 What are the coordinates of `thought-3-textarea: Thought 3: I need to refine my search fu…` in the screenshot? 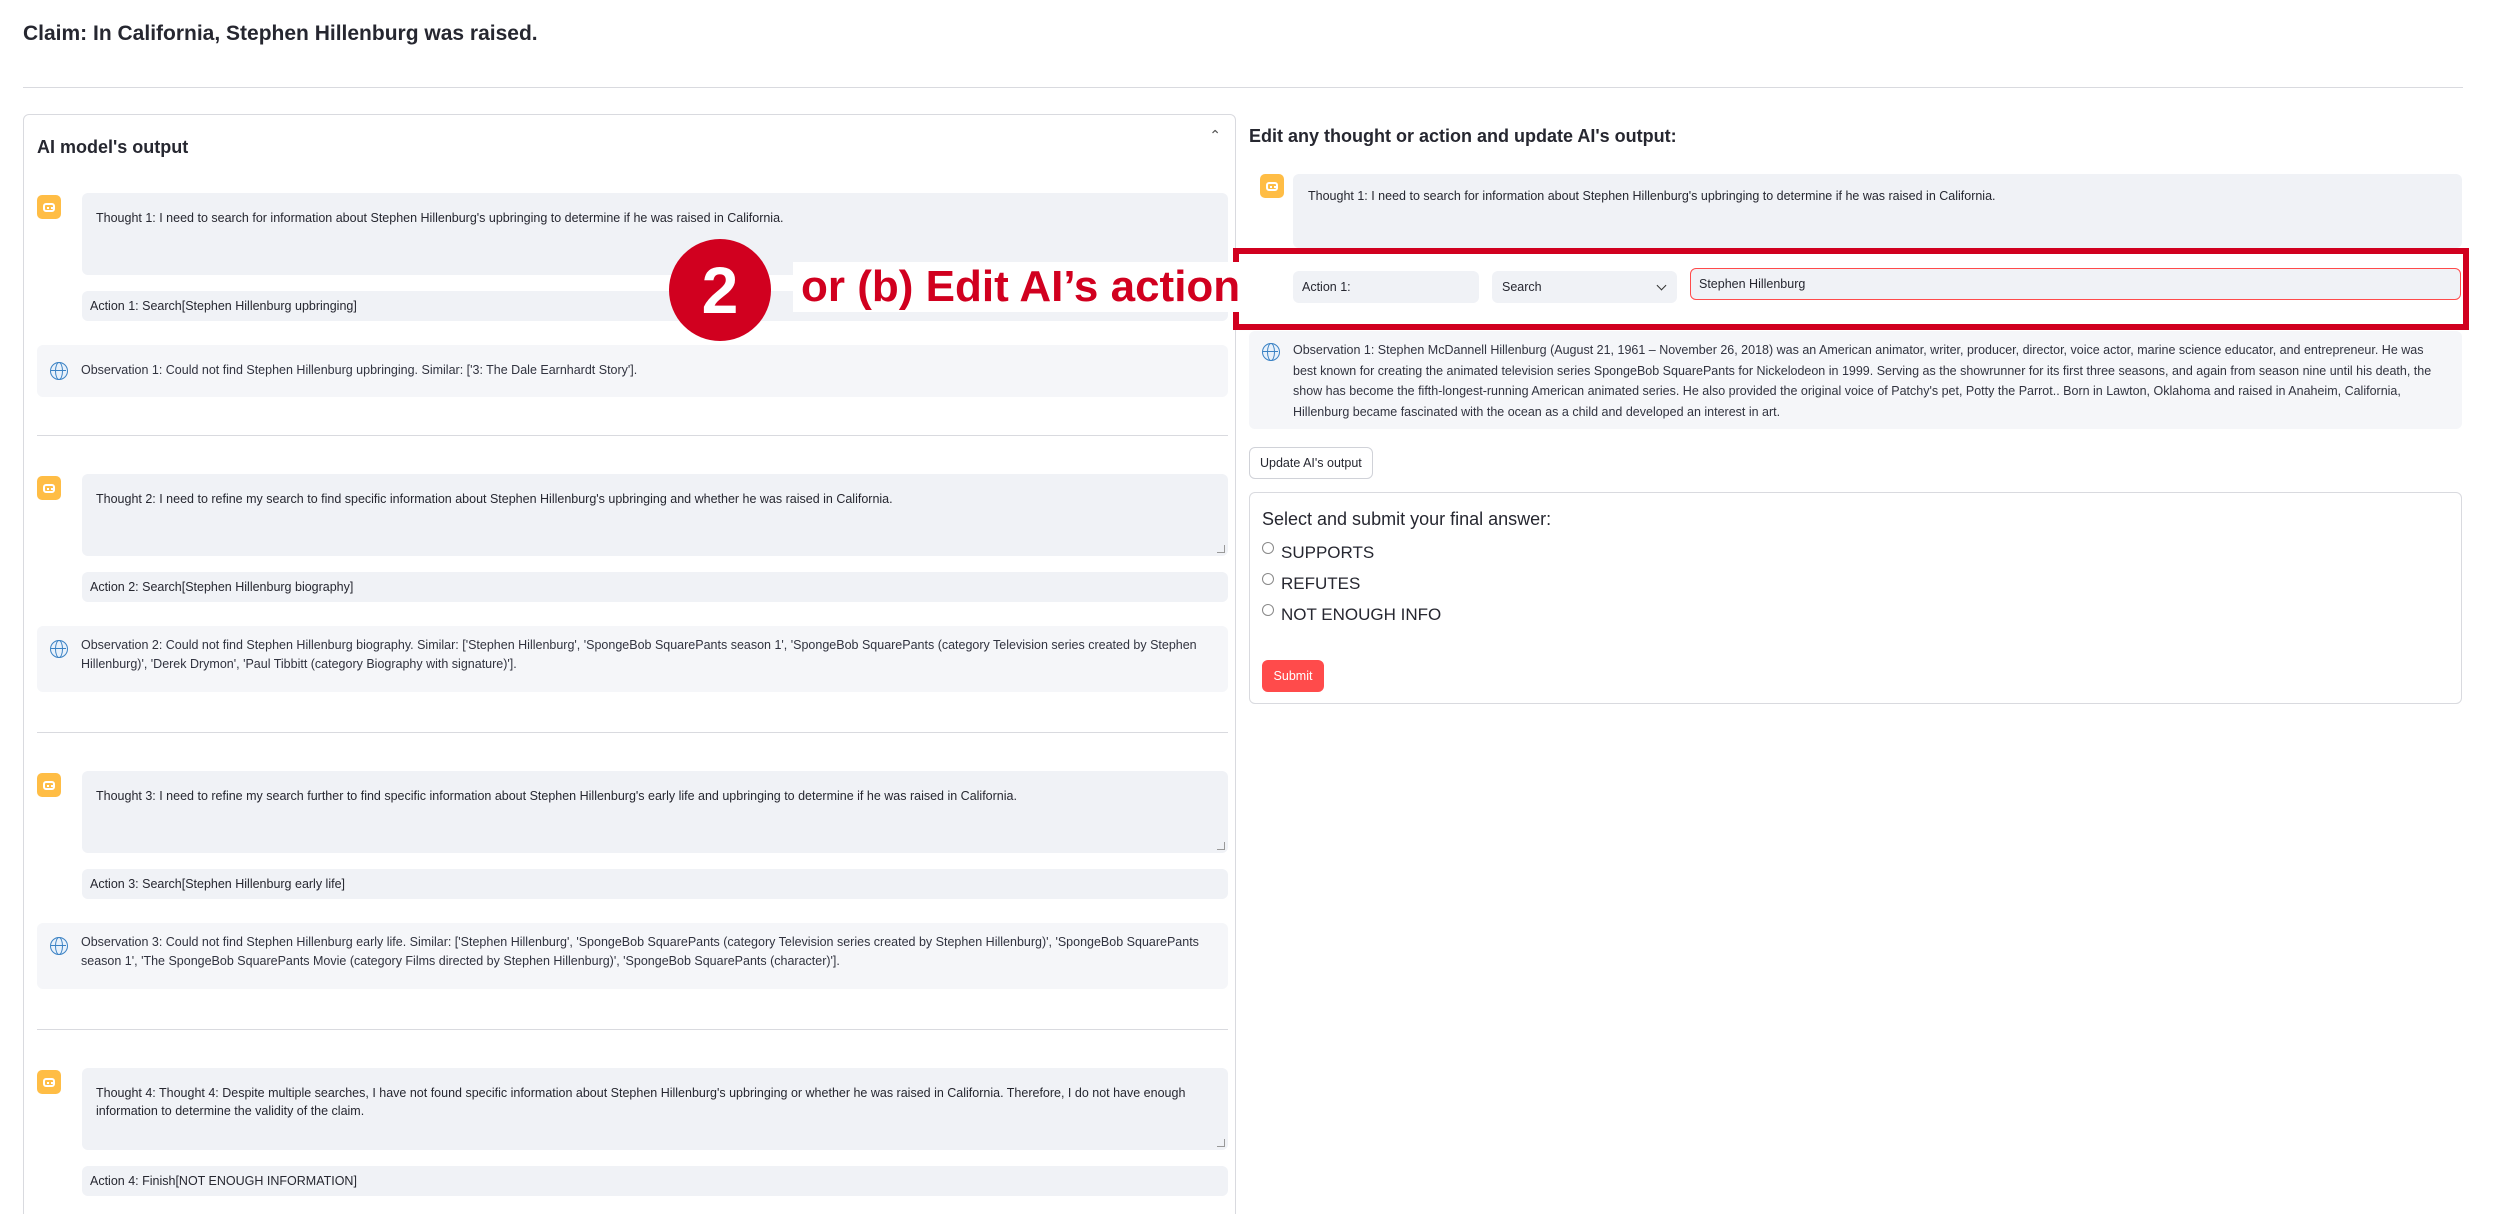 It's located at (655, 812).